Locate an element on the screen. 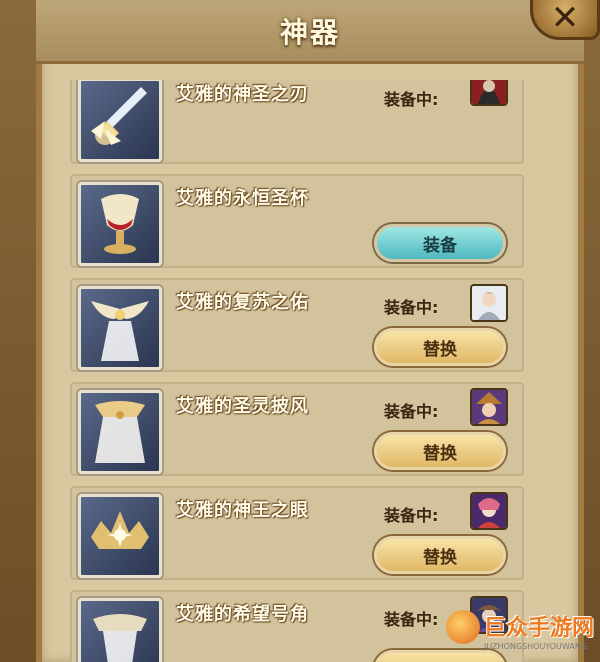 Image resolution: width=600 pixels, height=662 pixels. horn-icon is located at coordinates (120, 630).